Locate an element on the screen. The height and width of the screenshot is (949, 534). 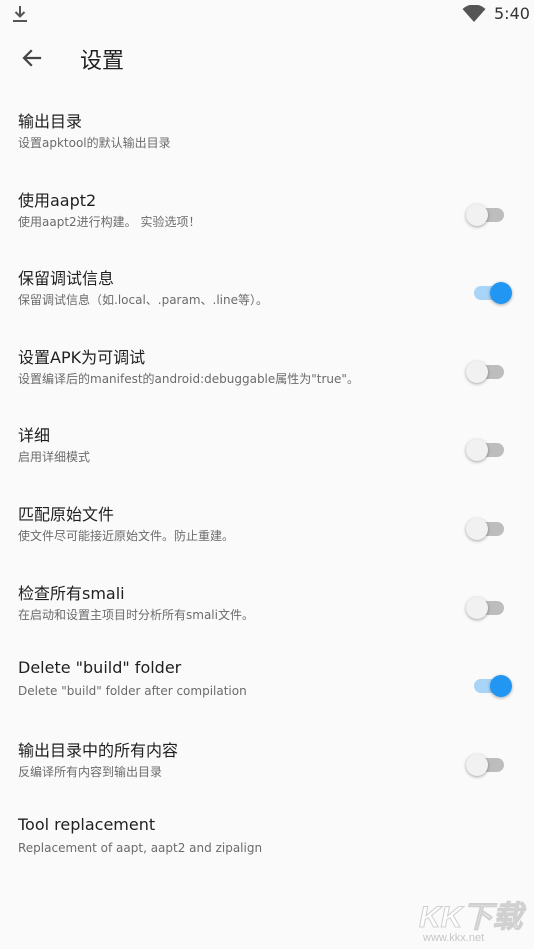
app-bar: 设置 is located at coordinates (267, 59).